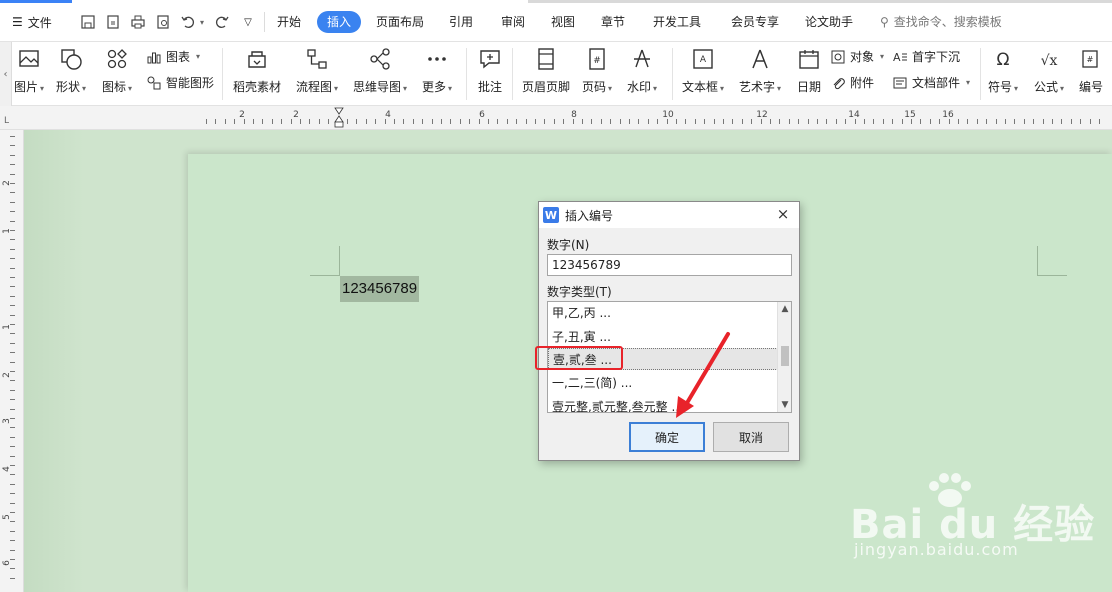 The image size is (1112, 592). What do you see at coordinates (563, 22) in the screenshot?
I see `tab-view: 视图` at bounding box center [563, 22].